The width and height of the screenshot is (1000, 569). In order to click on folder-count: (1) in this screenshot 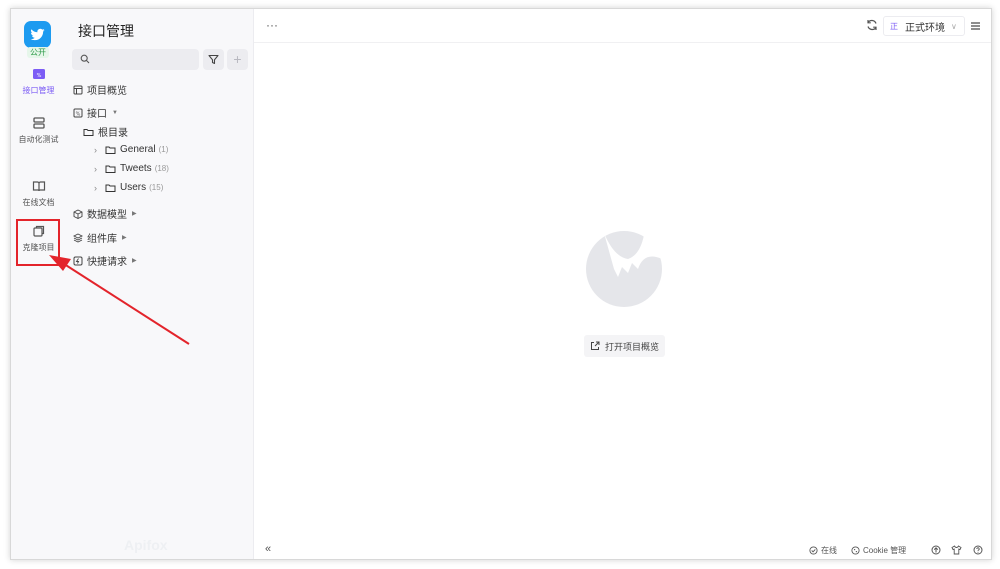, I will do `click(163, 149)`.